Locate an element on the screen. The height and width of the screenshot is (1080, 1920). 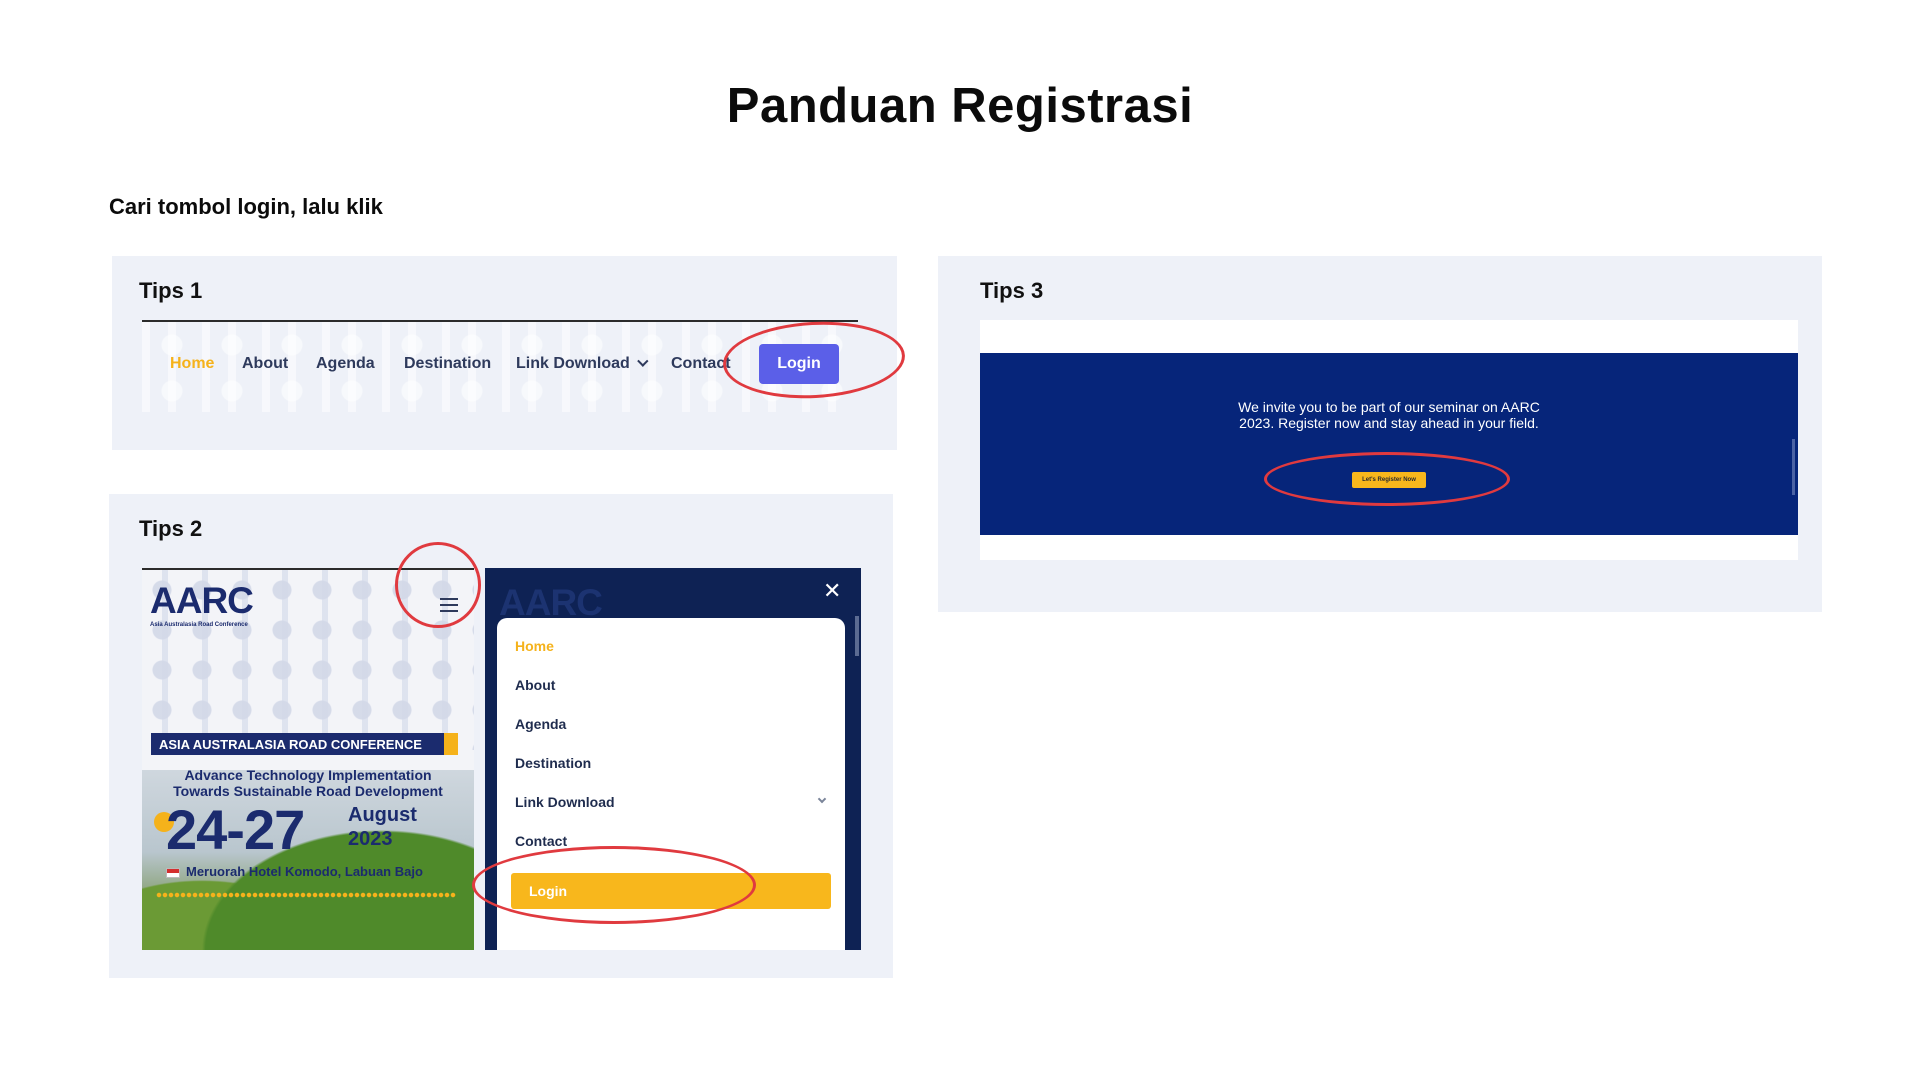
menu-login-button: Login is located at coordinates (671, 891).